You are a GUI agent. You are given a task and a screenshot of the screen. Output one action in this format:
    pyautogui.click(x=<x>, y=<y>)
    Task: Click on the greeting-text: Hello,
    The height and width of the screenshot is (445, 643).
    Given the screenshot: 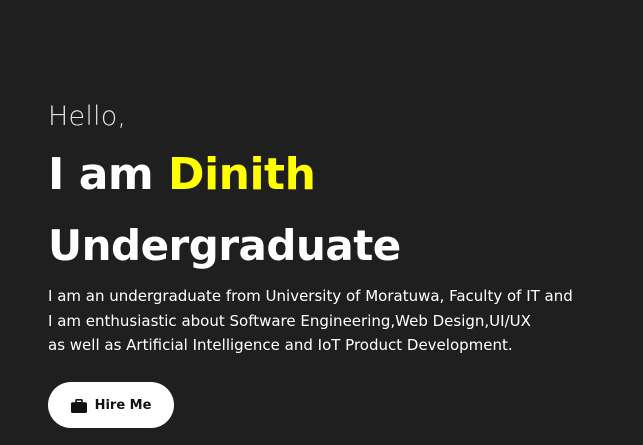 What is the action you would take?
    pyautogui.click(x=87, y=116)
    